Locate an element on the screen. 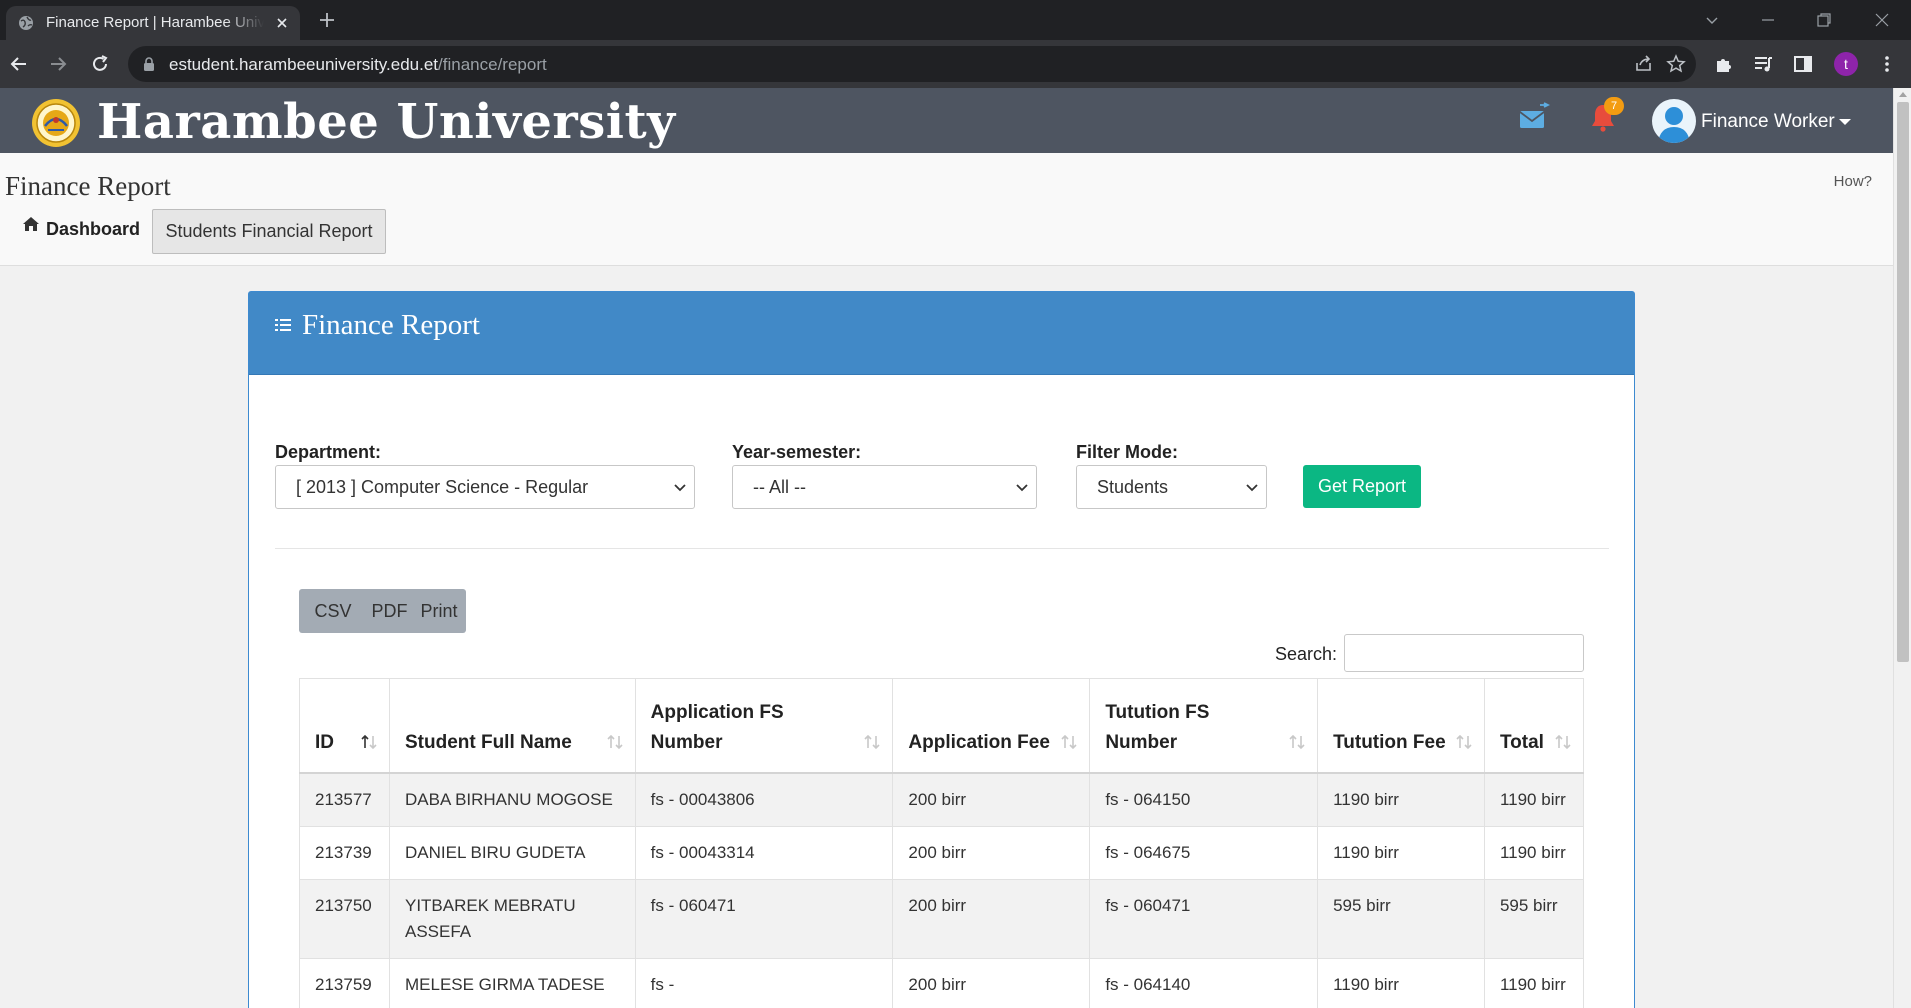 This screenshot has height=1008, width=1911. back-icon is located at coordinates (19, 64).